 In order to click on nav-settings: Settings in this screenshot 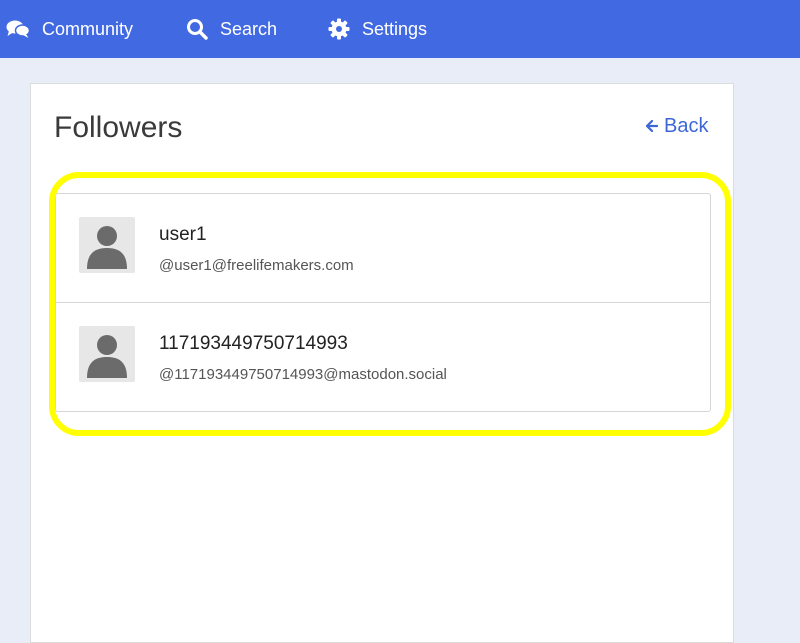, I will do `click(377, 29)`.